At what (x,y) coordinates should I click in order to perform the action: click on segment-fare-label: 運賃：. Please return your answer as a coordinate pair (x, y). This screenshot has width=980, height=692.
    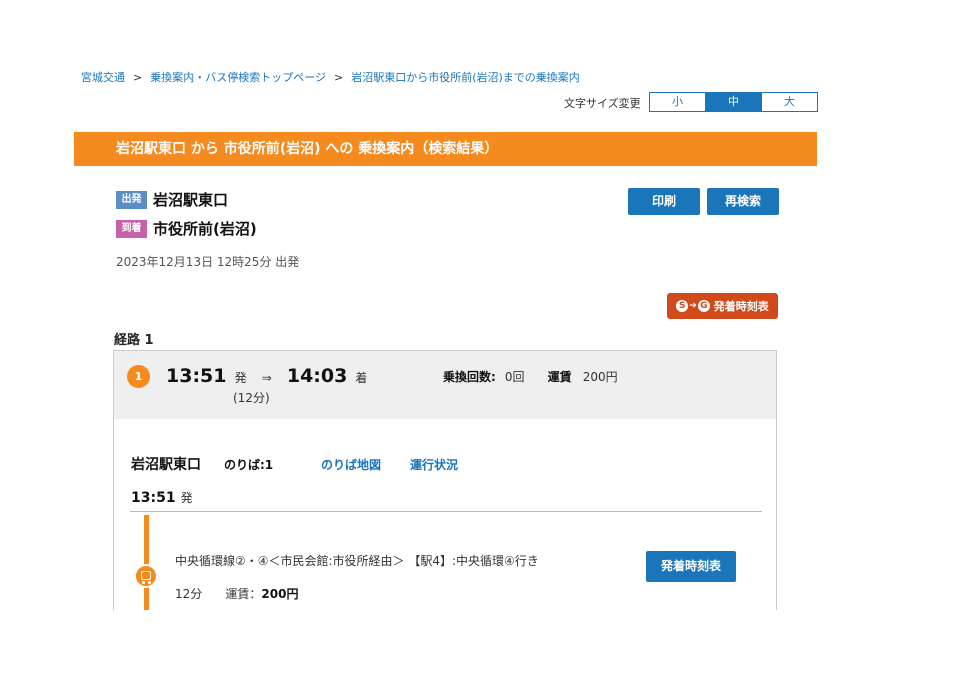
    Looking at the image, I should click on (243, 594).